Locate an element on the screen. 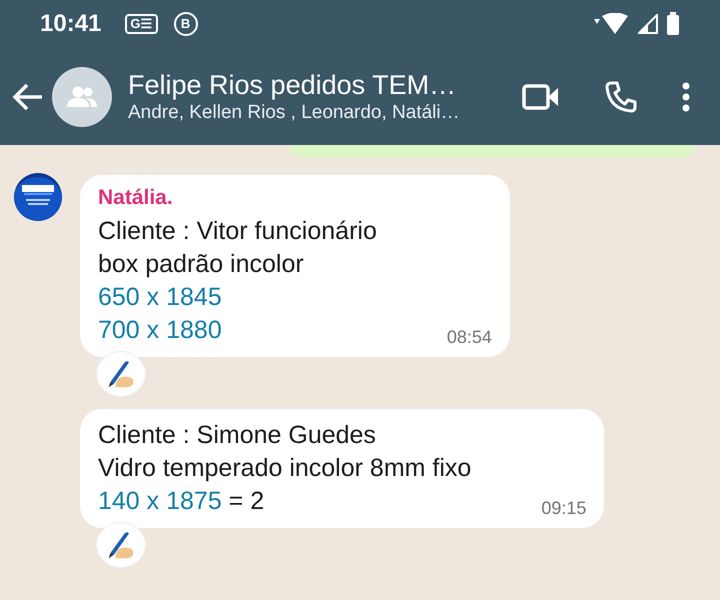  number-link: 140 x 1875 is located at coordinates (160, 501).